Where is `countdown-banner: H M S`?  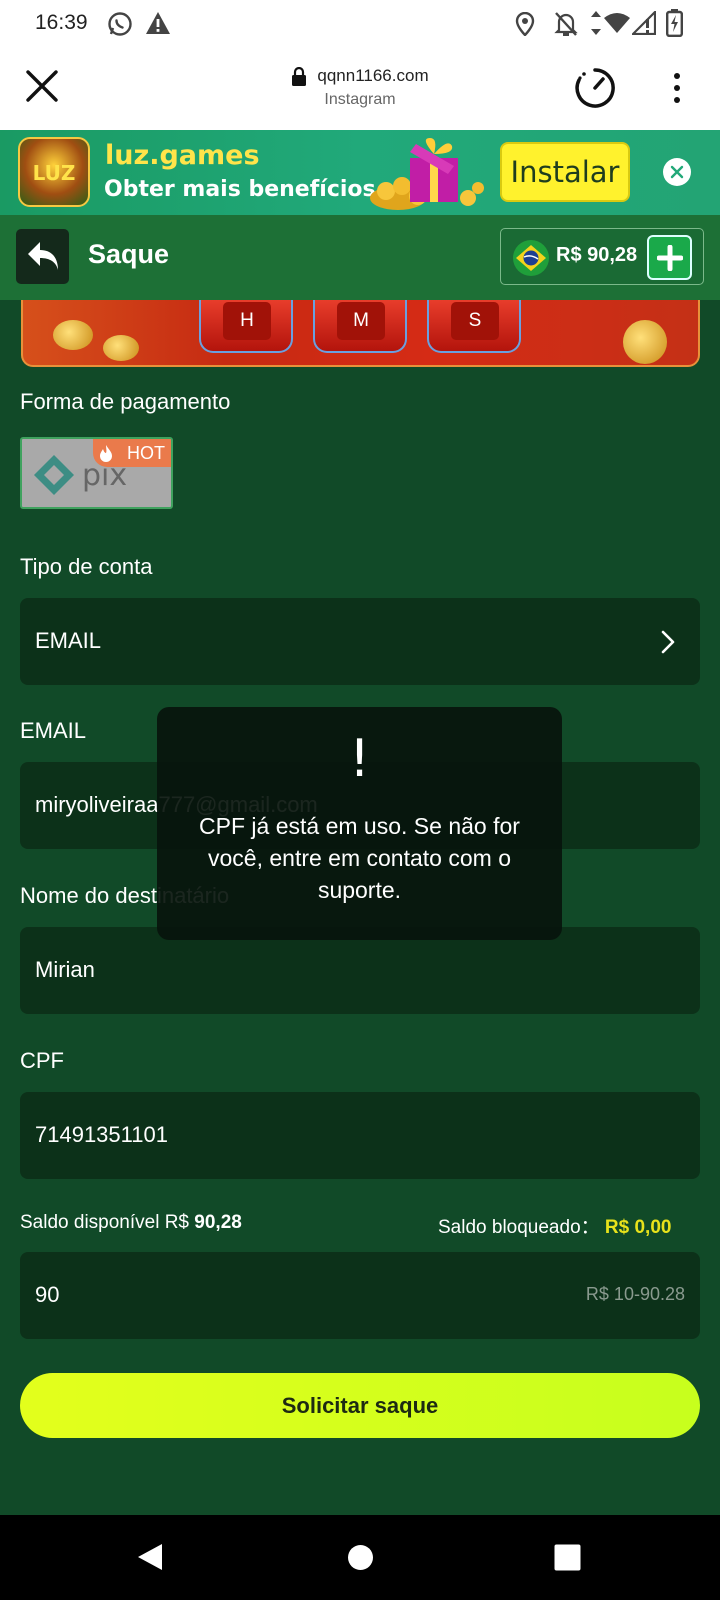
countdown-banner: H M S is located at coordinates (360, 333).